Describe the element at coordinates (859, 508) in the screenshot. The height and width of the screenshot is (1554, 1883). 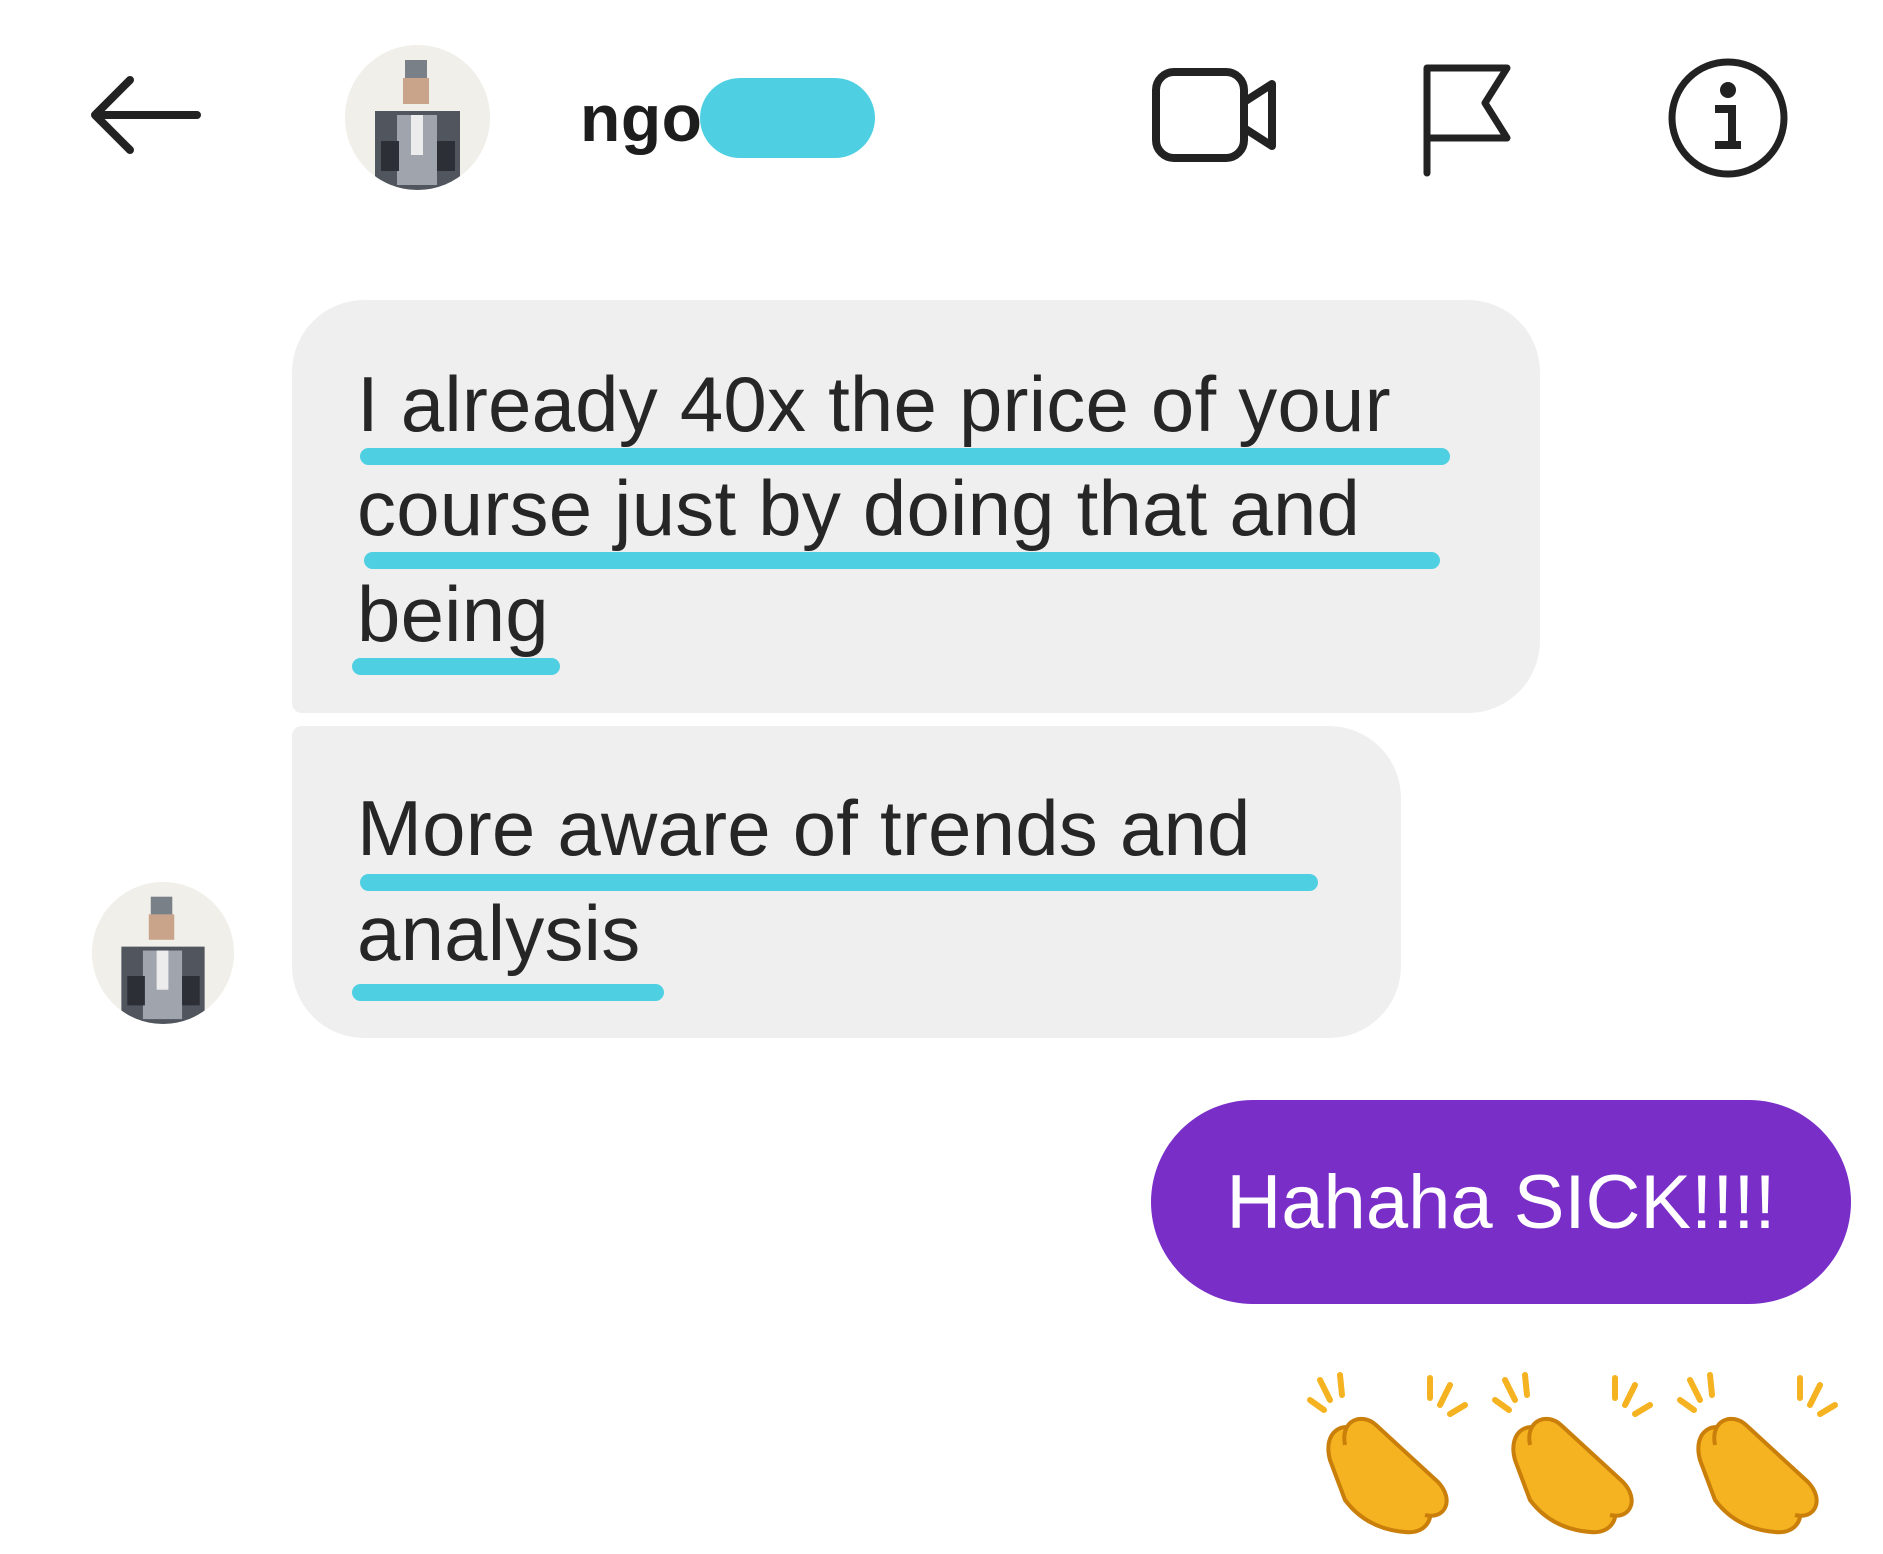
I see `message-line: course just by doing that and` at that location.